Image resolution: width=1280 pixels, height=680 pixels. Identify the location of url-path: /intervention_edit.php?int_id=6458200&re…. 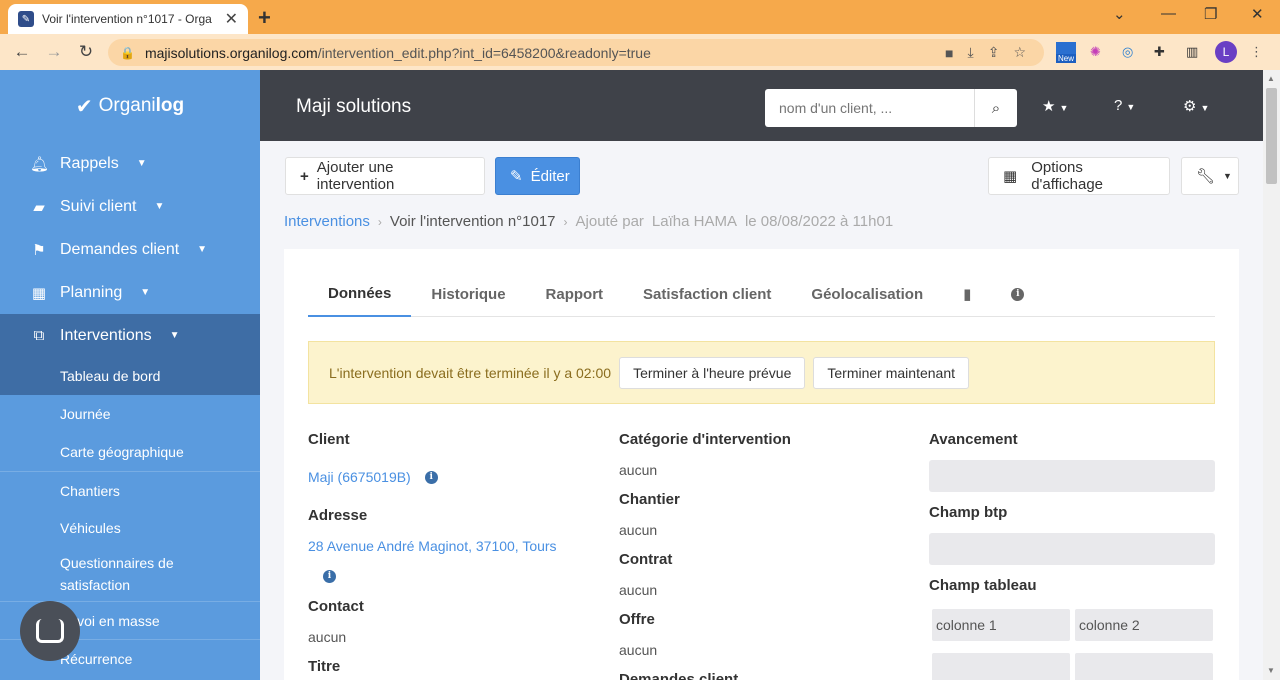
(484, 52).